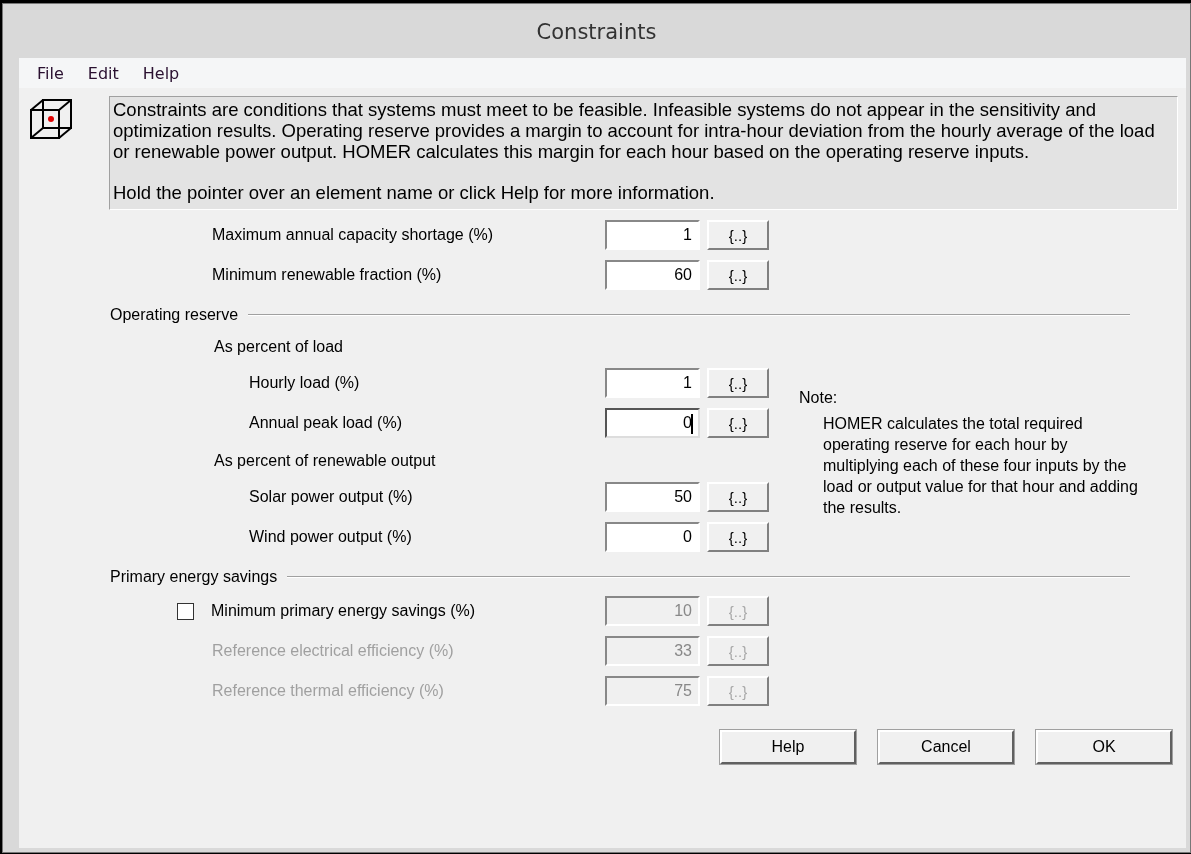 This screenshot has width=1191, height=854. Describe the element at coordinates (634, 130) in the screenshot. I see `description-text: Constraints are conditions that systems must meet to be feasible. Infeasible systems do not appear in the sensitivity and optimization results. Operating reserve provides a margin to account for intra-hour deviation from the hourly average of the load or renewable power output. HOMER calculates this margin for each hour based on the operating reserve inputs.` at that location.